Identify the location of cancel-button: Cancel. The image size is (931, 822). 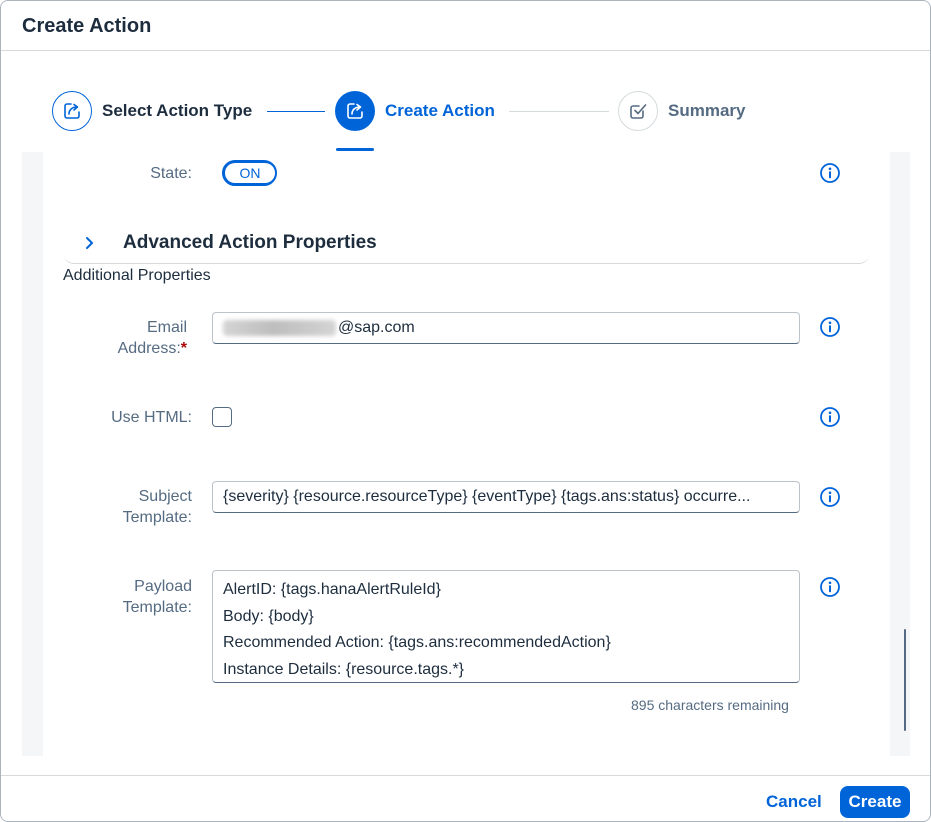
(794, 802).